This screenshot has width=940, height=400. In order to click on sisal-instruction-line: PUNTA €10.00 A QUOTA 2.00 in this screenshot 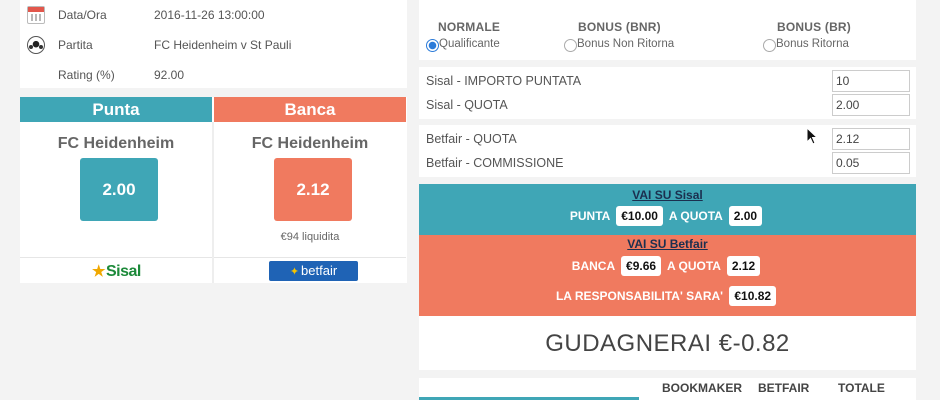, I will do `click(667, 216)`.